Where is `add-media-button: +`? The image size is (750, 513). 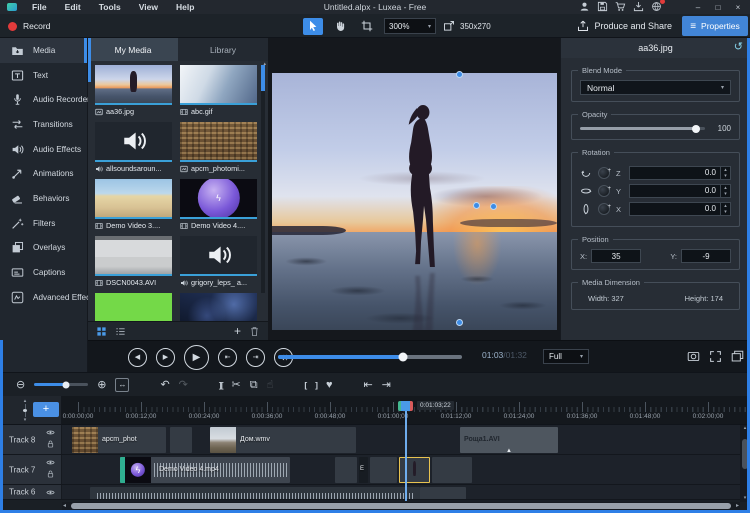 add-media-button: + is located at coordinates (237, 331).